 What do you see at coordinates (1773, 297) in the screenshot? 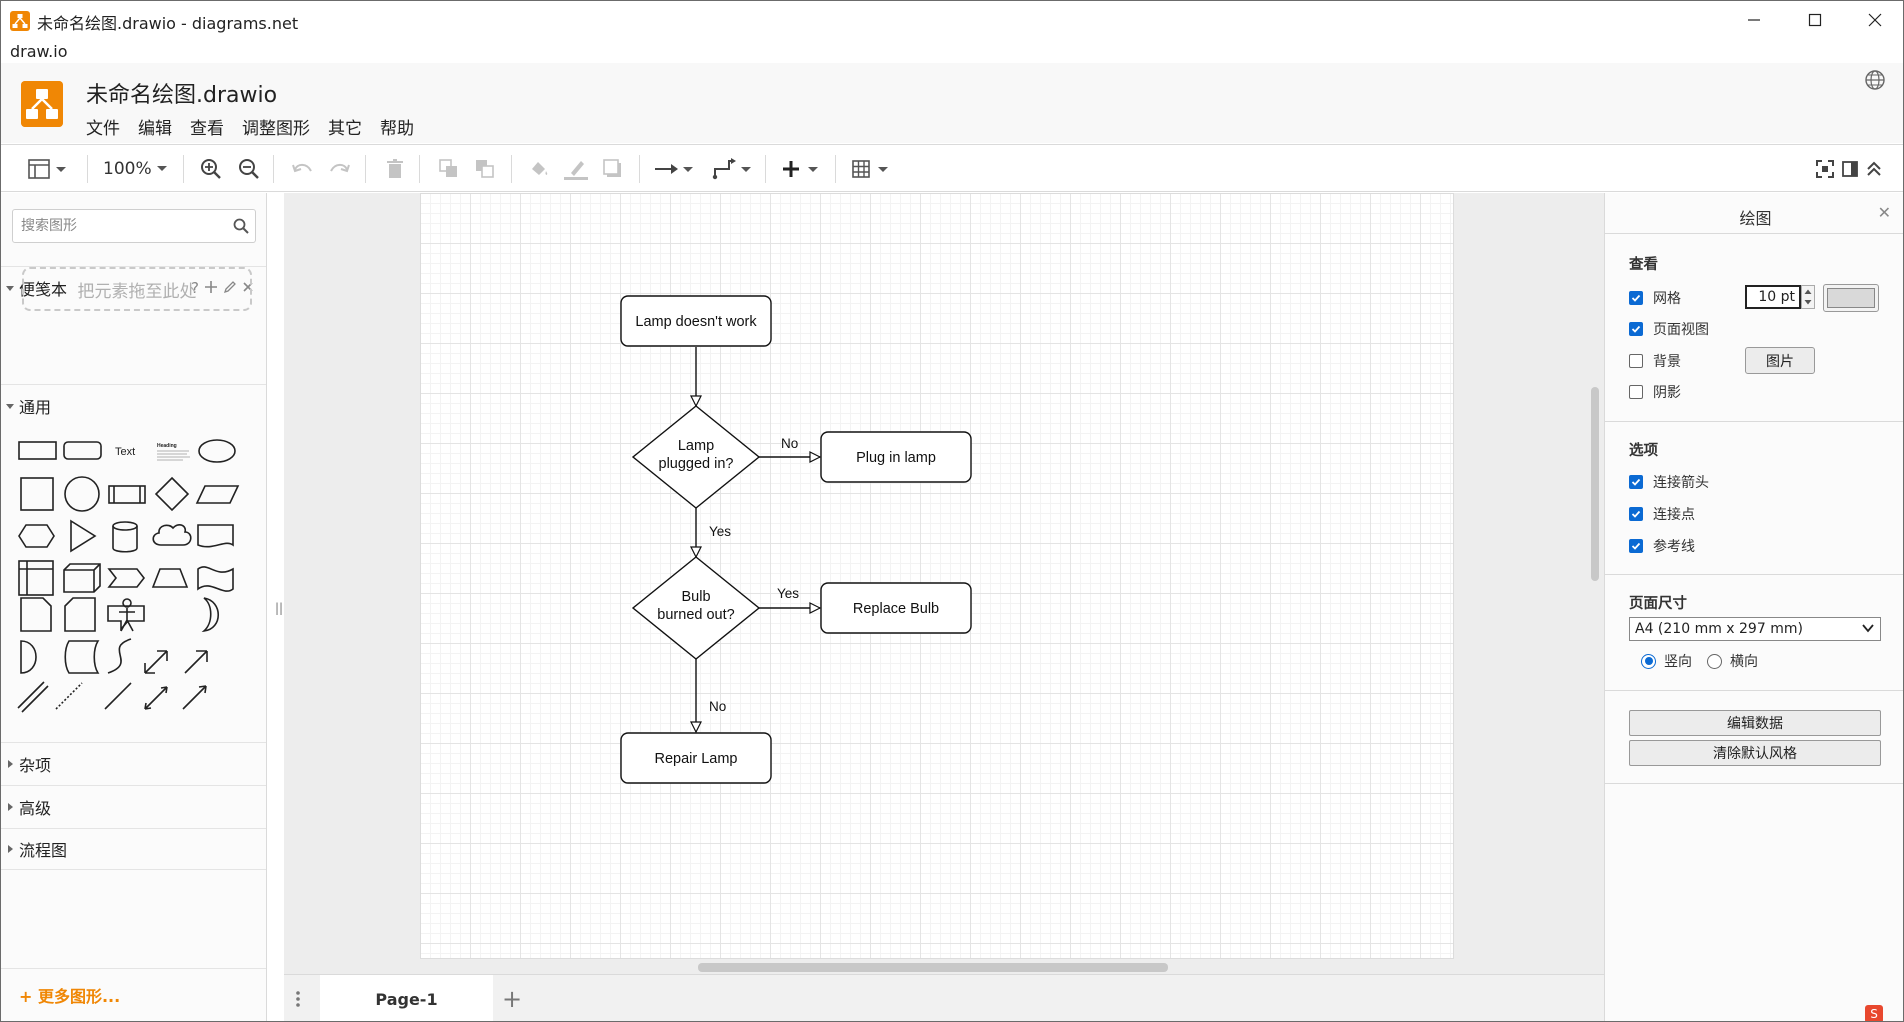
I see `grid-size-input: 10 pt` at bounding box center [1773, 297].